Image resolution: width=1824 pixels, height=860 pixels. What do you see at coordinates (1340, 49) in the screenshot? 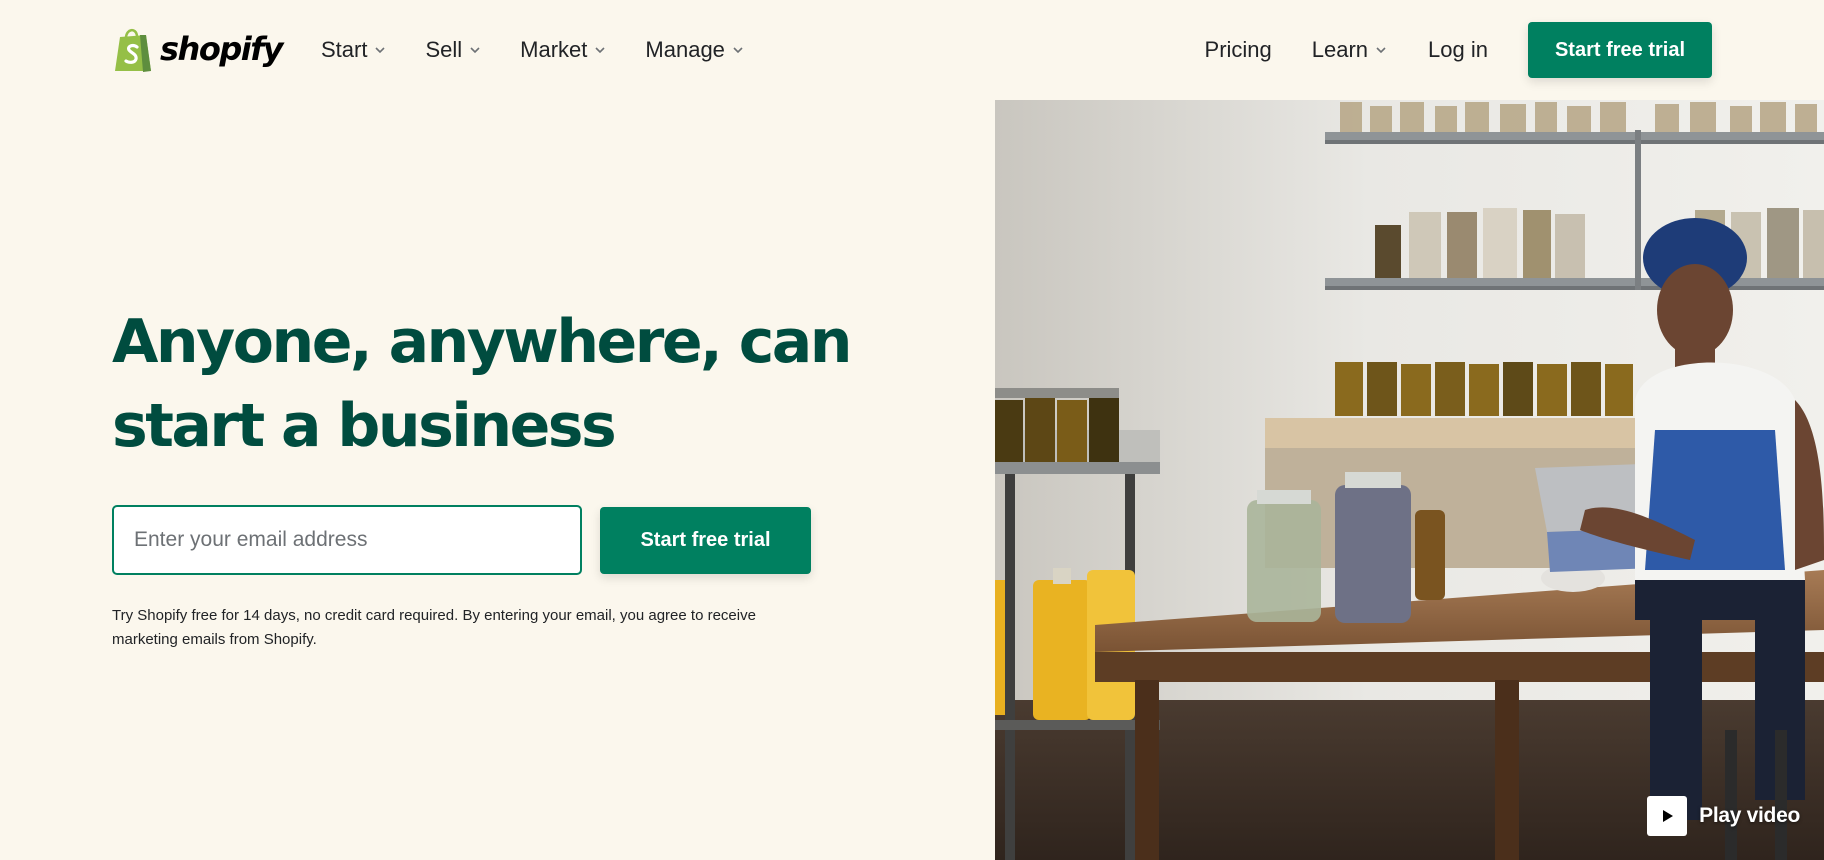
I see `nav-learn-label: Learn` at bounding box center [1340, 49].